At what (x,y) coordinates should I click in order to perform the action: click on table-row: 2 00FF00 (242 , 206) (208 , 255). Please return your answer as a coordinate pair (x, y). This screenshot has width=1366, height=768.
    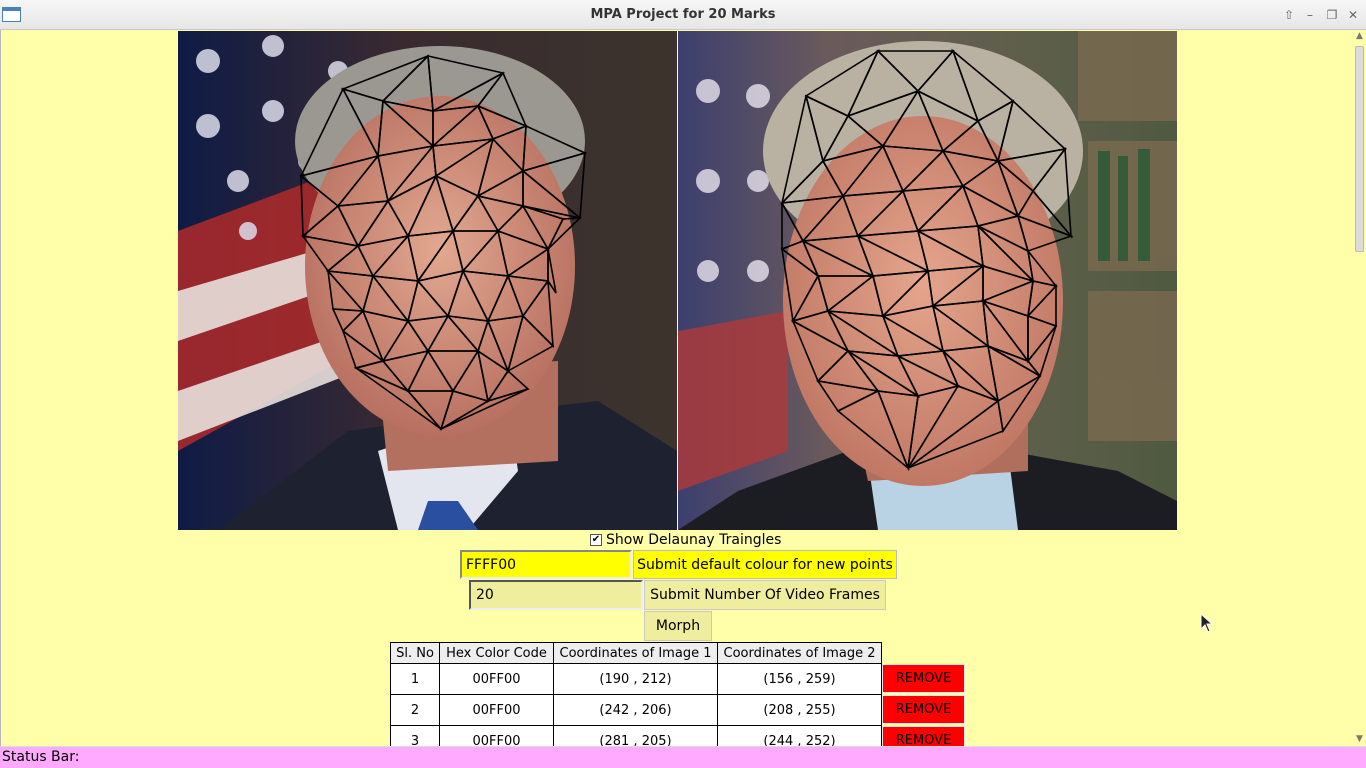
    Looking at the image, I should click on (636, 710).